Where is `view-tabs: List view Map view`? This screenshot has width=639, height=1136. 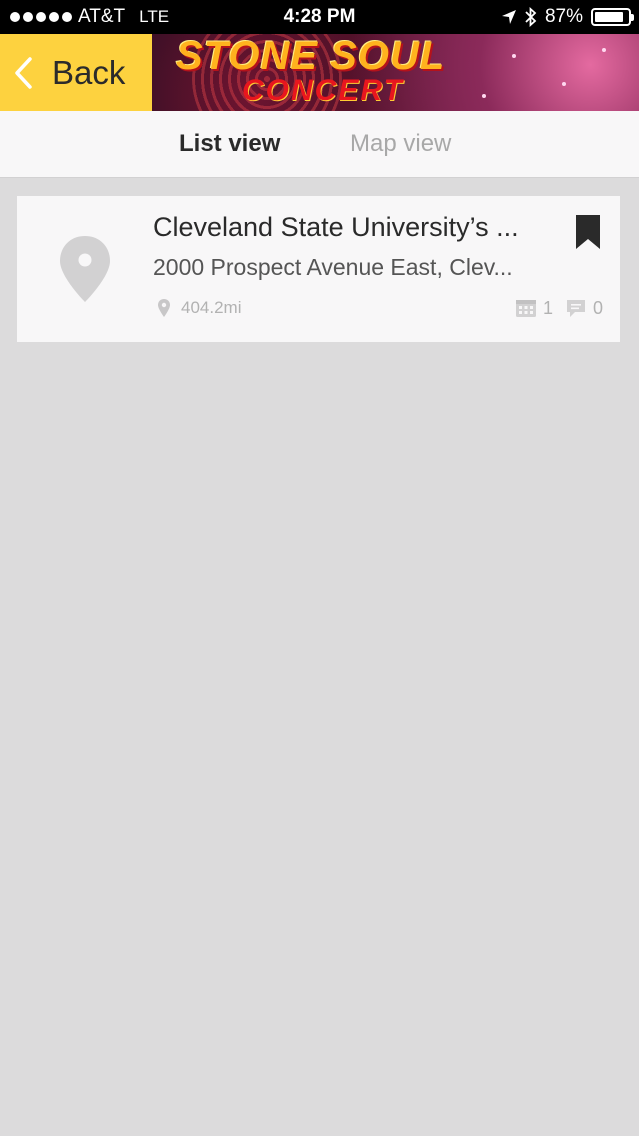
view-tabs: List view Map view is located at coordinates (319, 144).